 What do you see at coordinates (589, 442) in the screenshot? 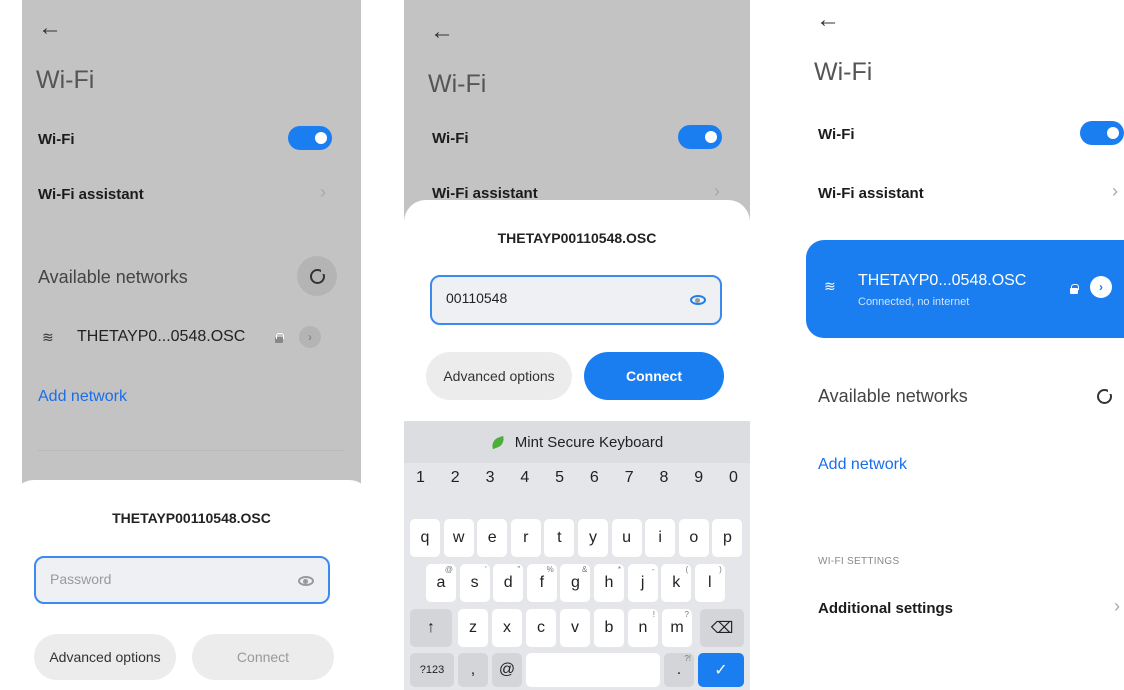
I see `keyboard-name: Mint Secure Keyboard` at bounding box center [589, 442].